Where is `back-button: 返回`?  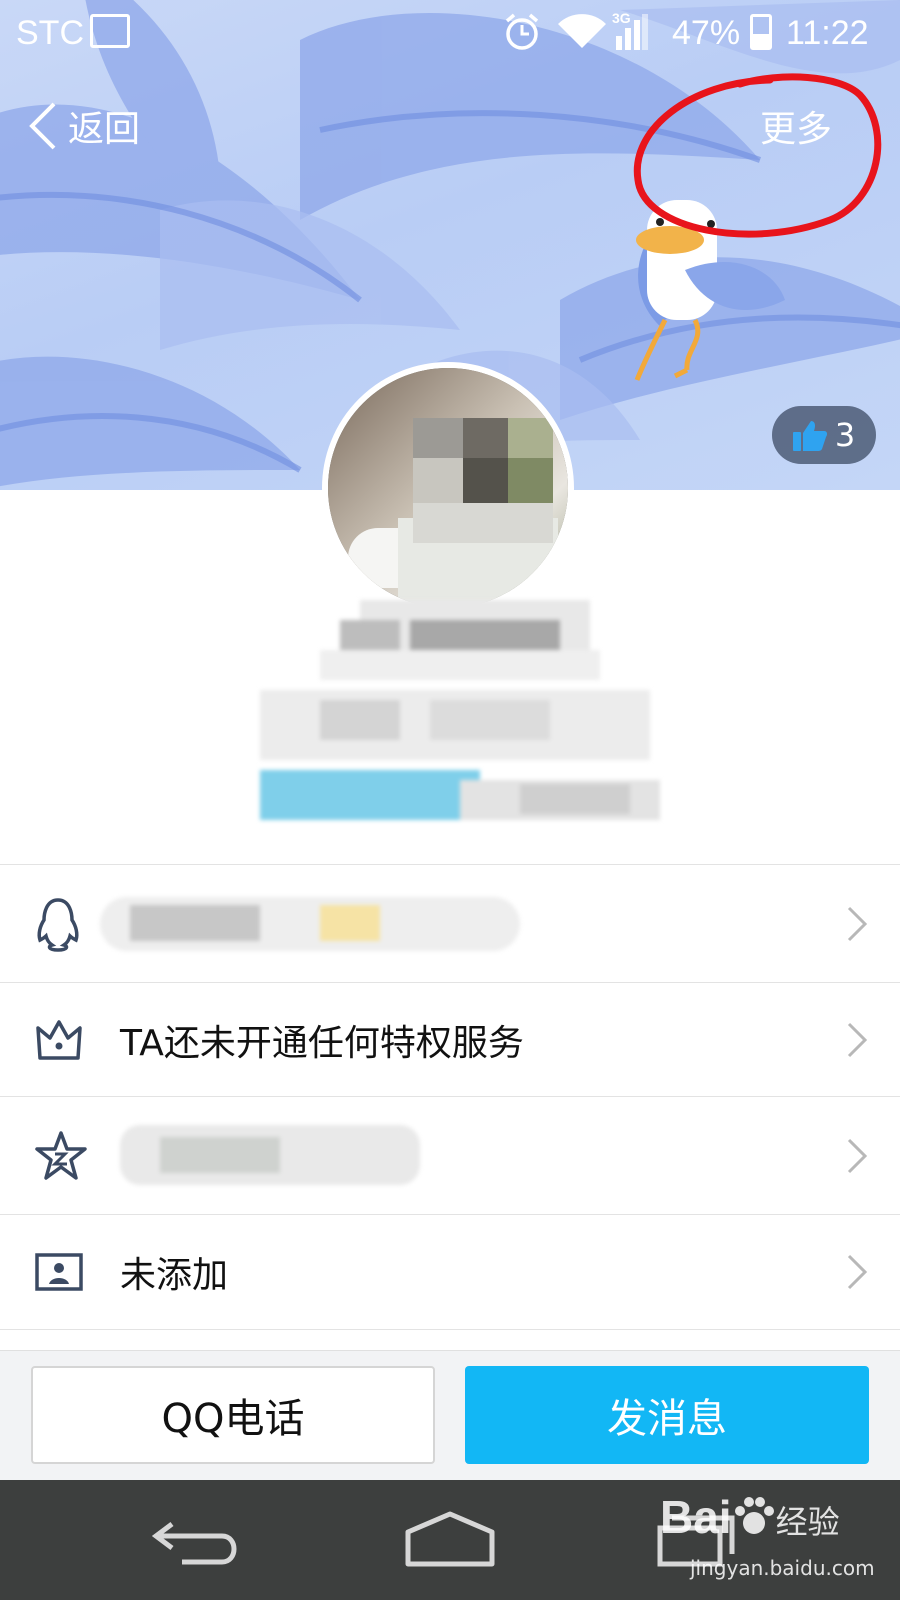 back-button: 返回 is located at coordinates (82, 126).